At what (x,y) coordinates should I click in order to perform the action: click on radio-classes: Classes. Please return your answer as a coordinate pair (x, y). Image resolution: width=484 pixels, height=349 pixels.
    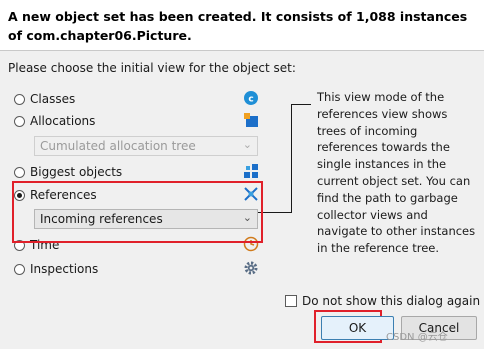
    Looking at the image, I should click on (44, 99).